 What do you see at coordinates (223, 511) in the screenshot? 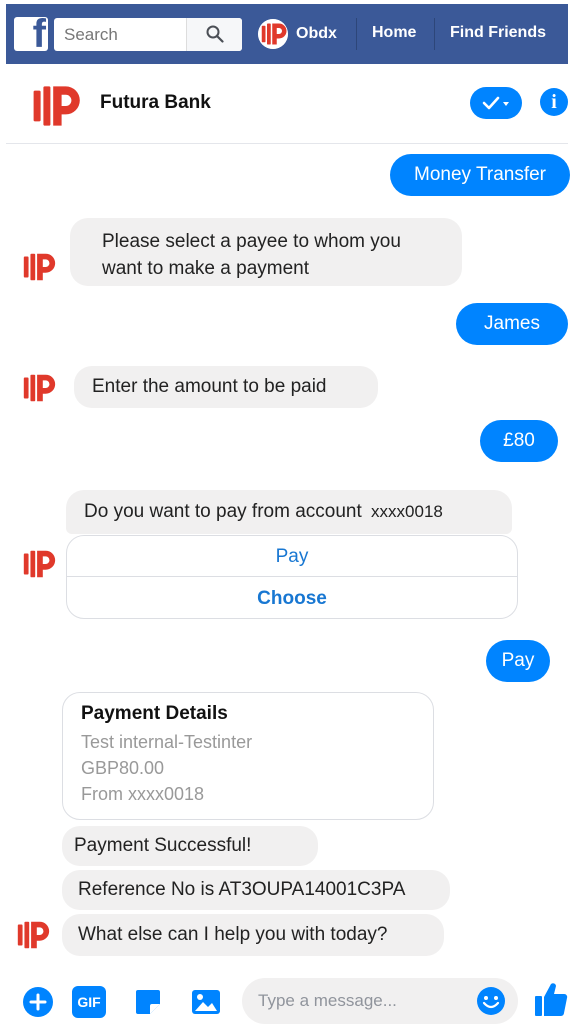
I see `message-text: Do you want to pay from account` at bounding box center [223, 511].